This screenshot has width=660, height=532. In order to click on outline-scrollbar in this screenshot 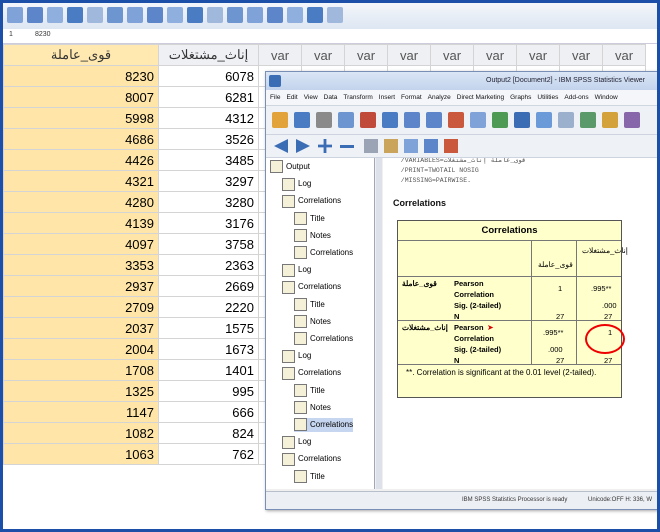, I will do `click(379, 323)`.